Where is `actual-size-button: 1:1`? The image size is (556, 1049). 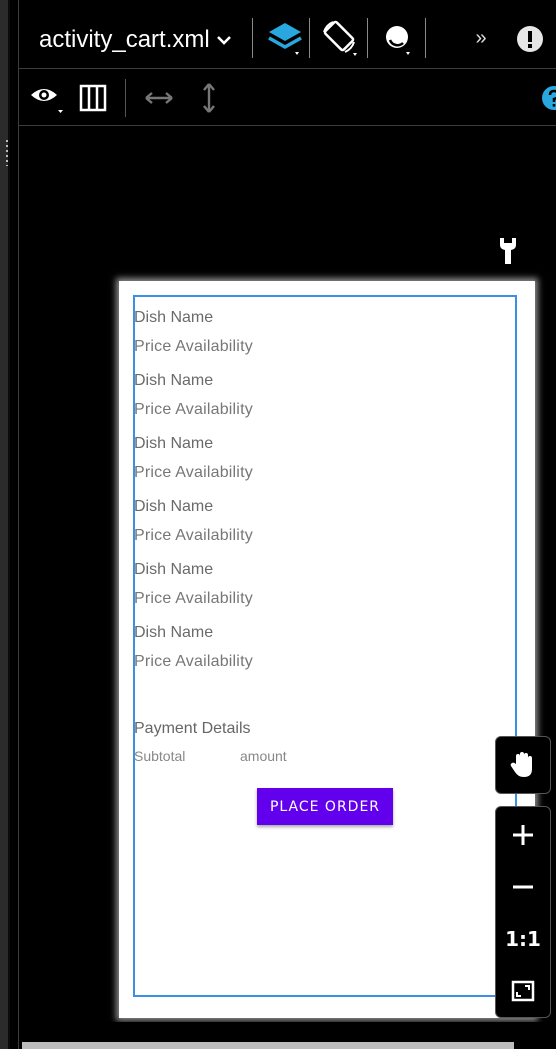
actual-size-button: 1:1 is located at coordinates (523, 939).